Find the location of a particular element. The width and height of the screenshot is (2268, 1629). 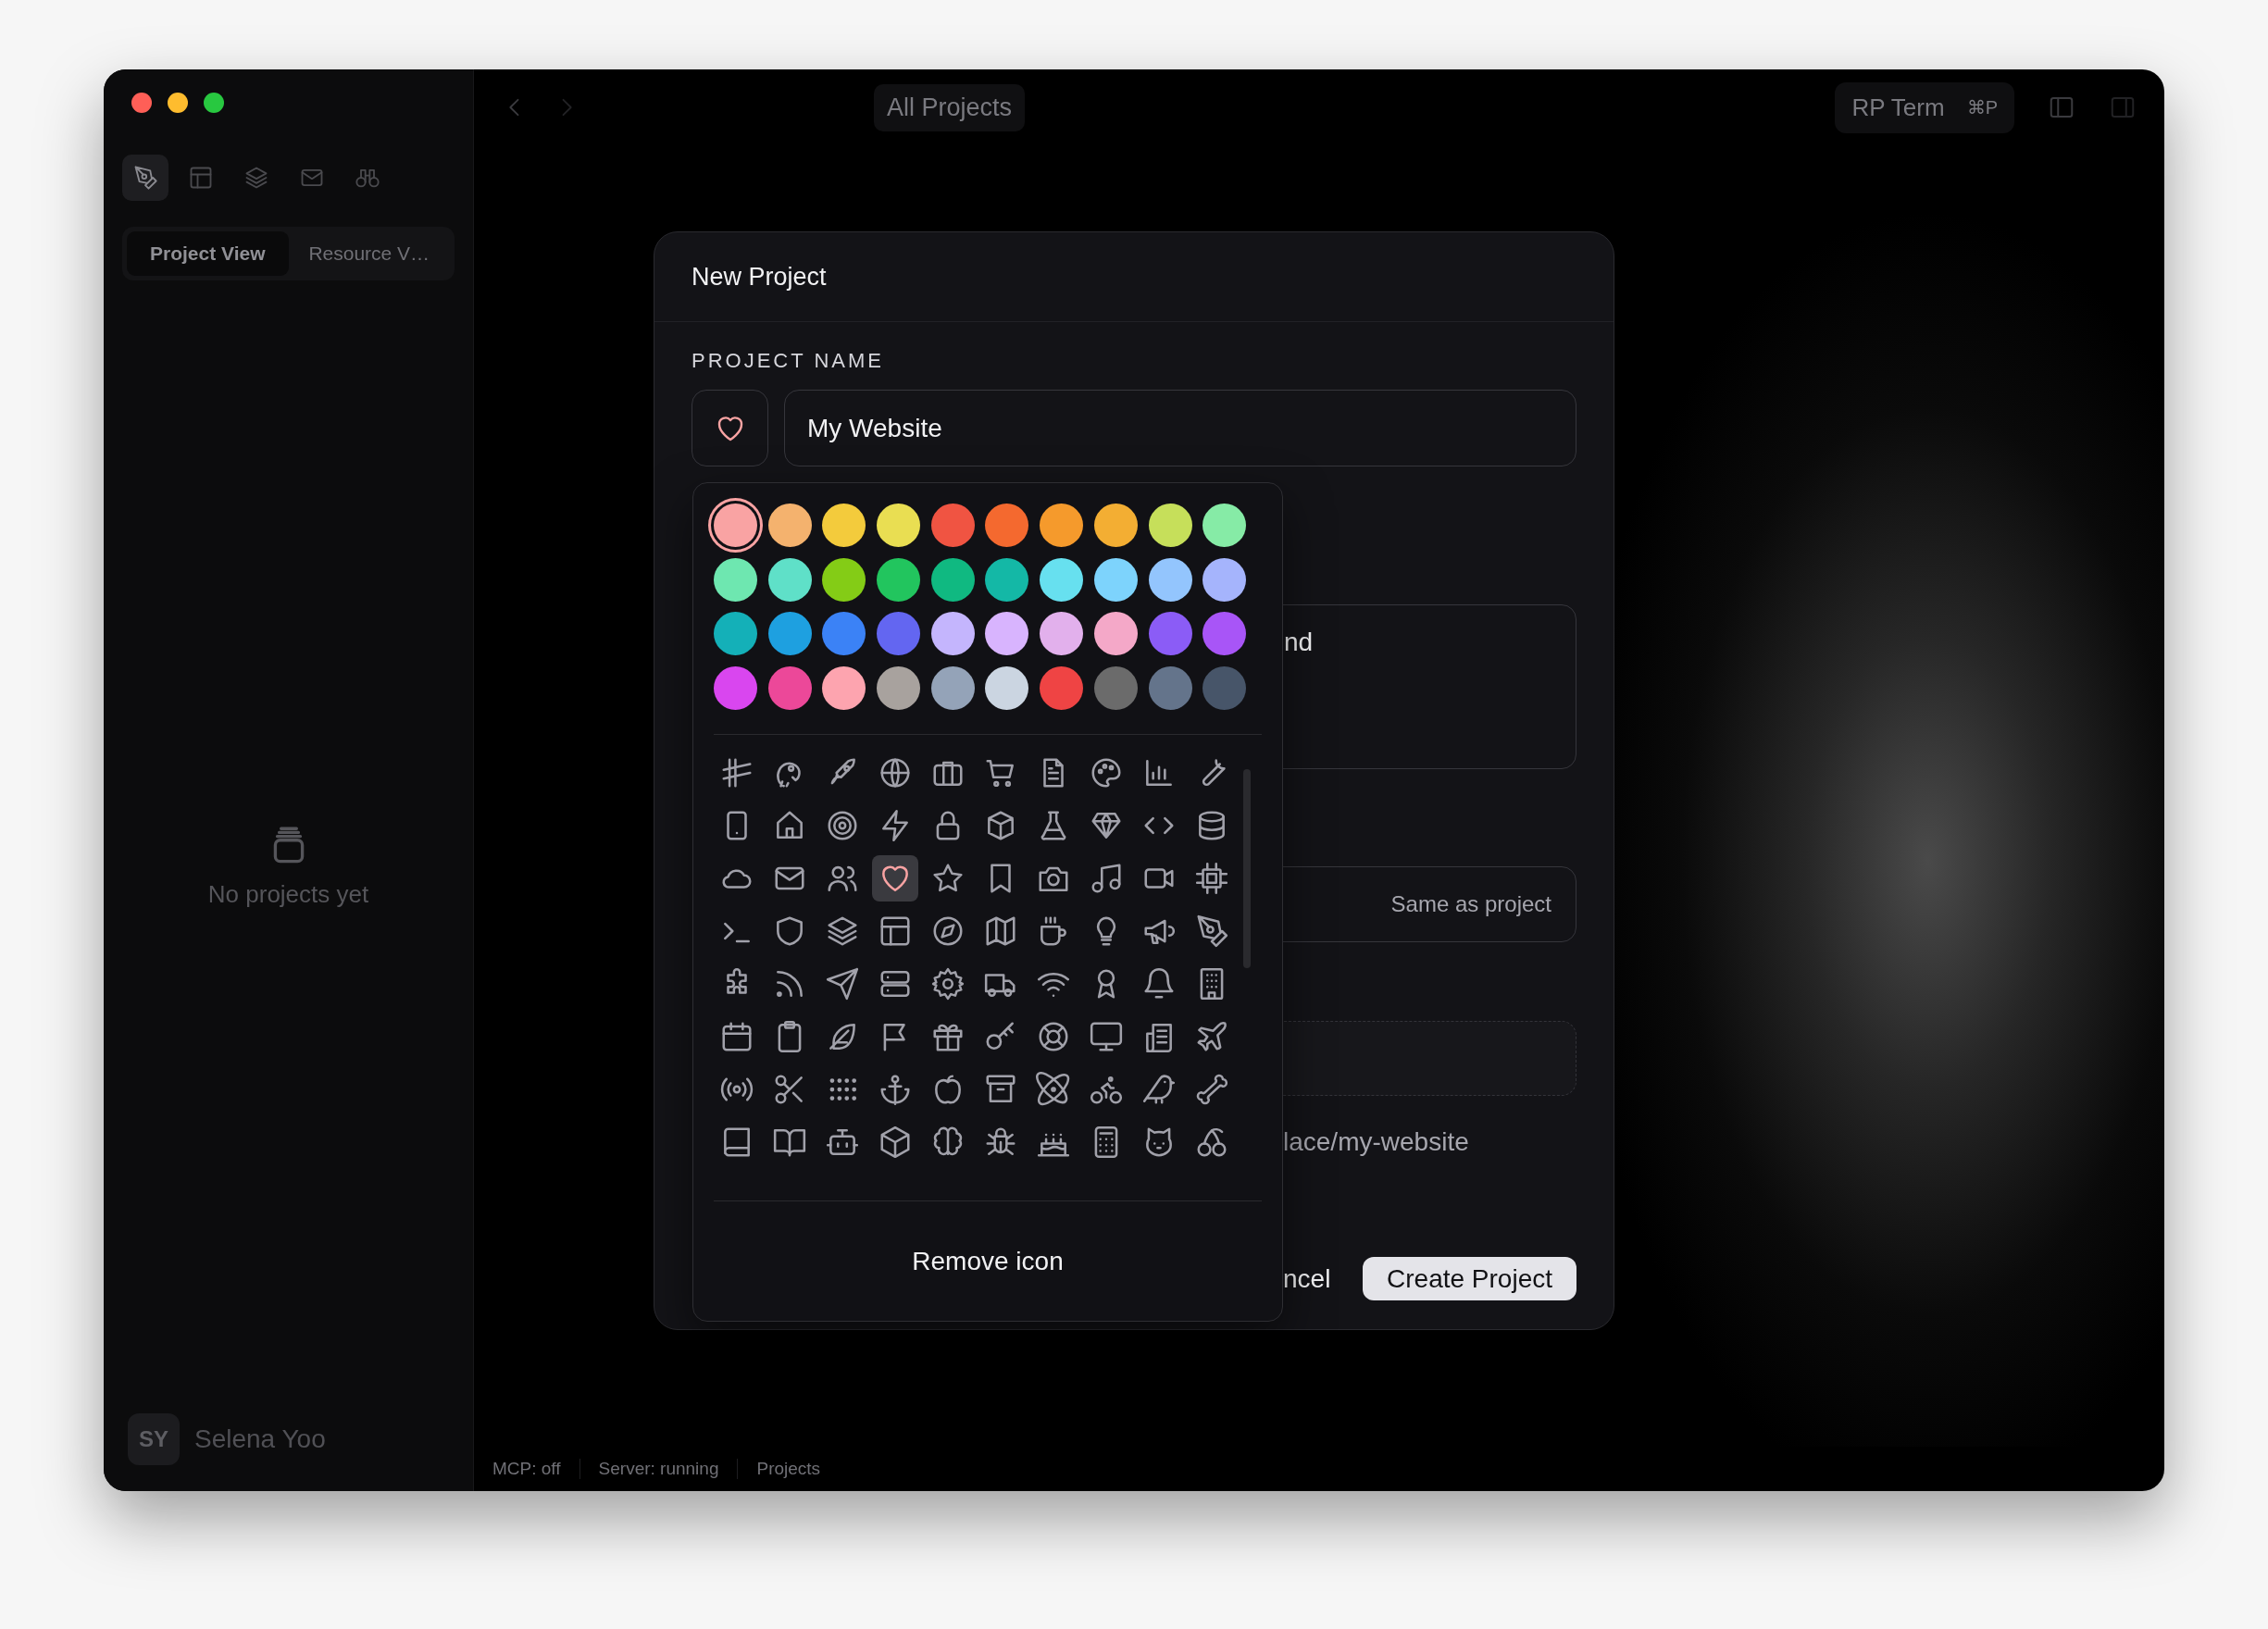

zoom-window-button is located at coordinates (214, 103).